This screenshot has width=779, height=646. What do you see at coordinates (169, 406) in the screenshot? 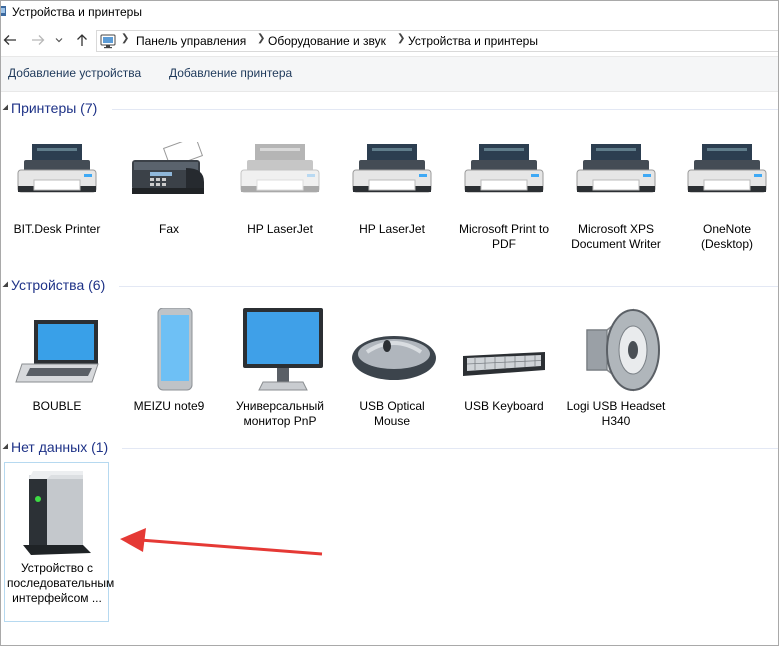
I see `device-label: MEIZU note9` at bounding box center [169, 406].